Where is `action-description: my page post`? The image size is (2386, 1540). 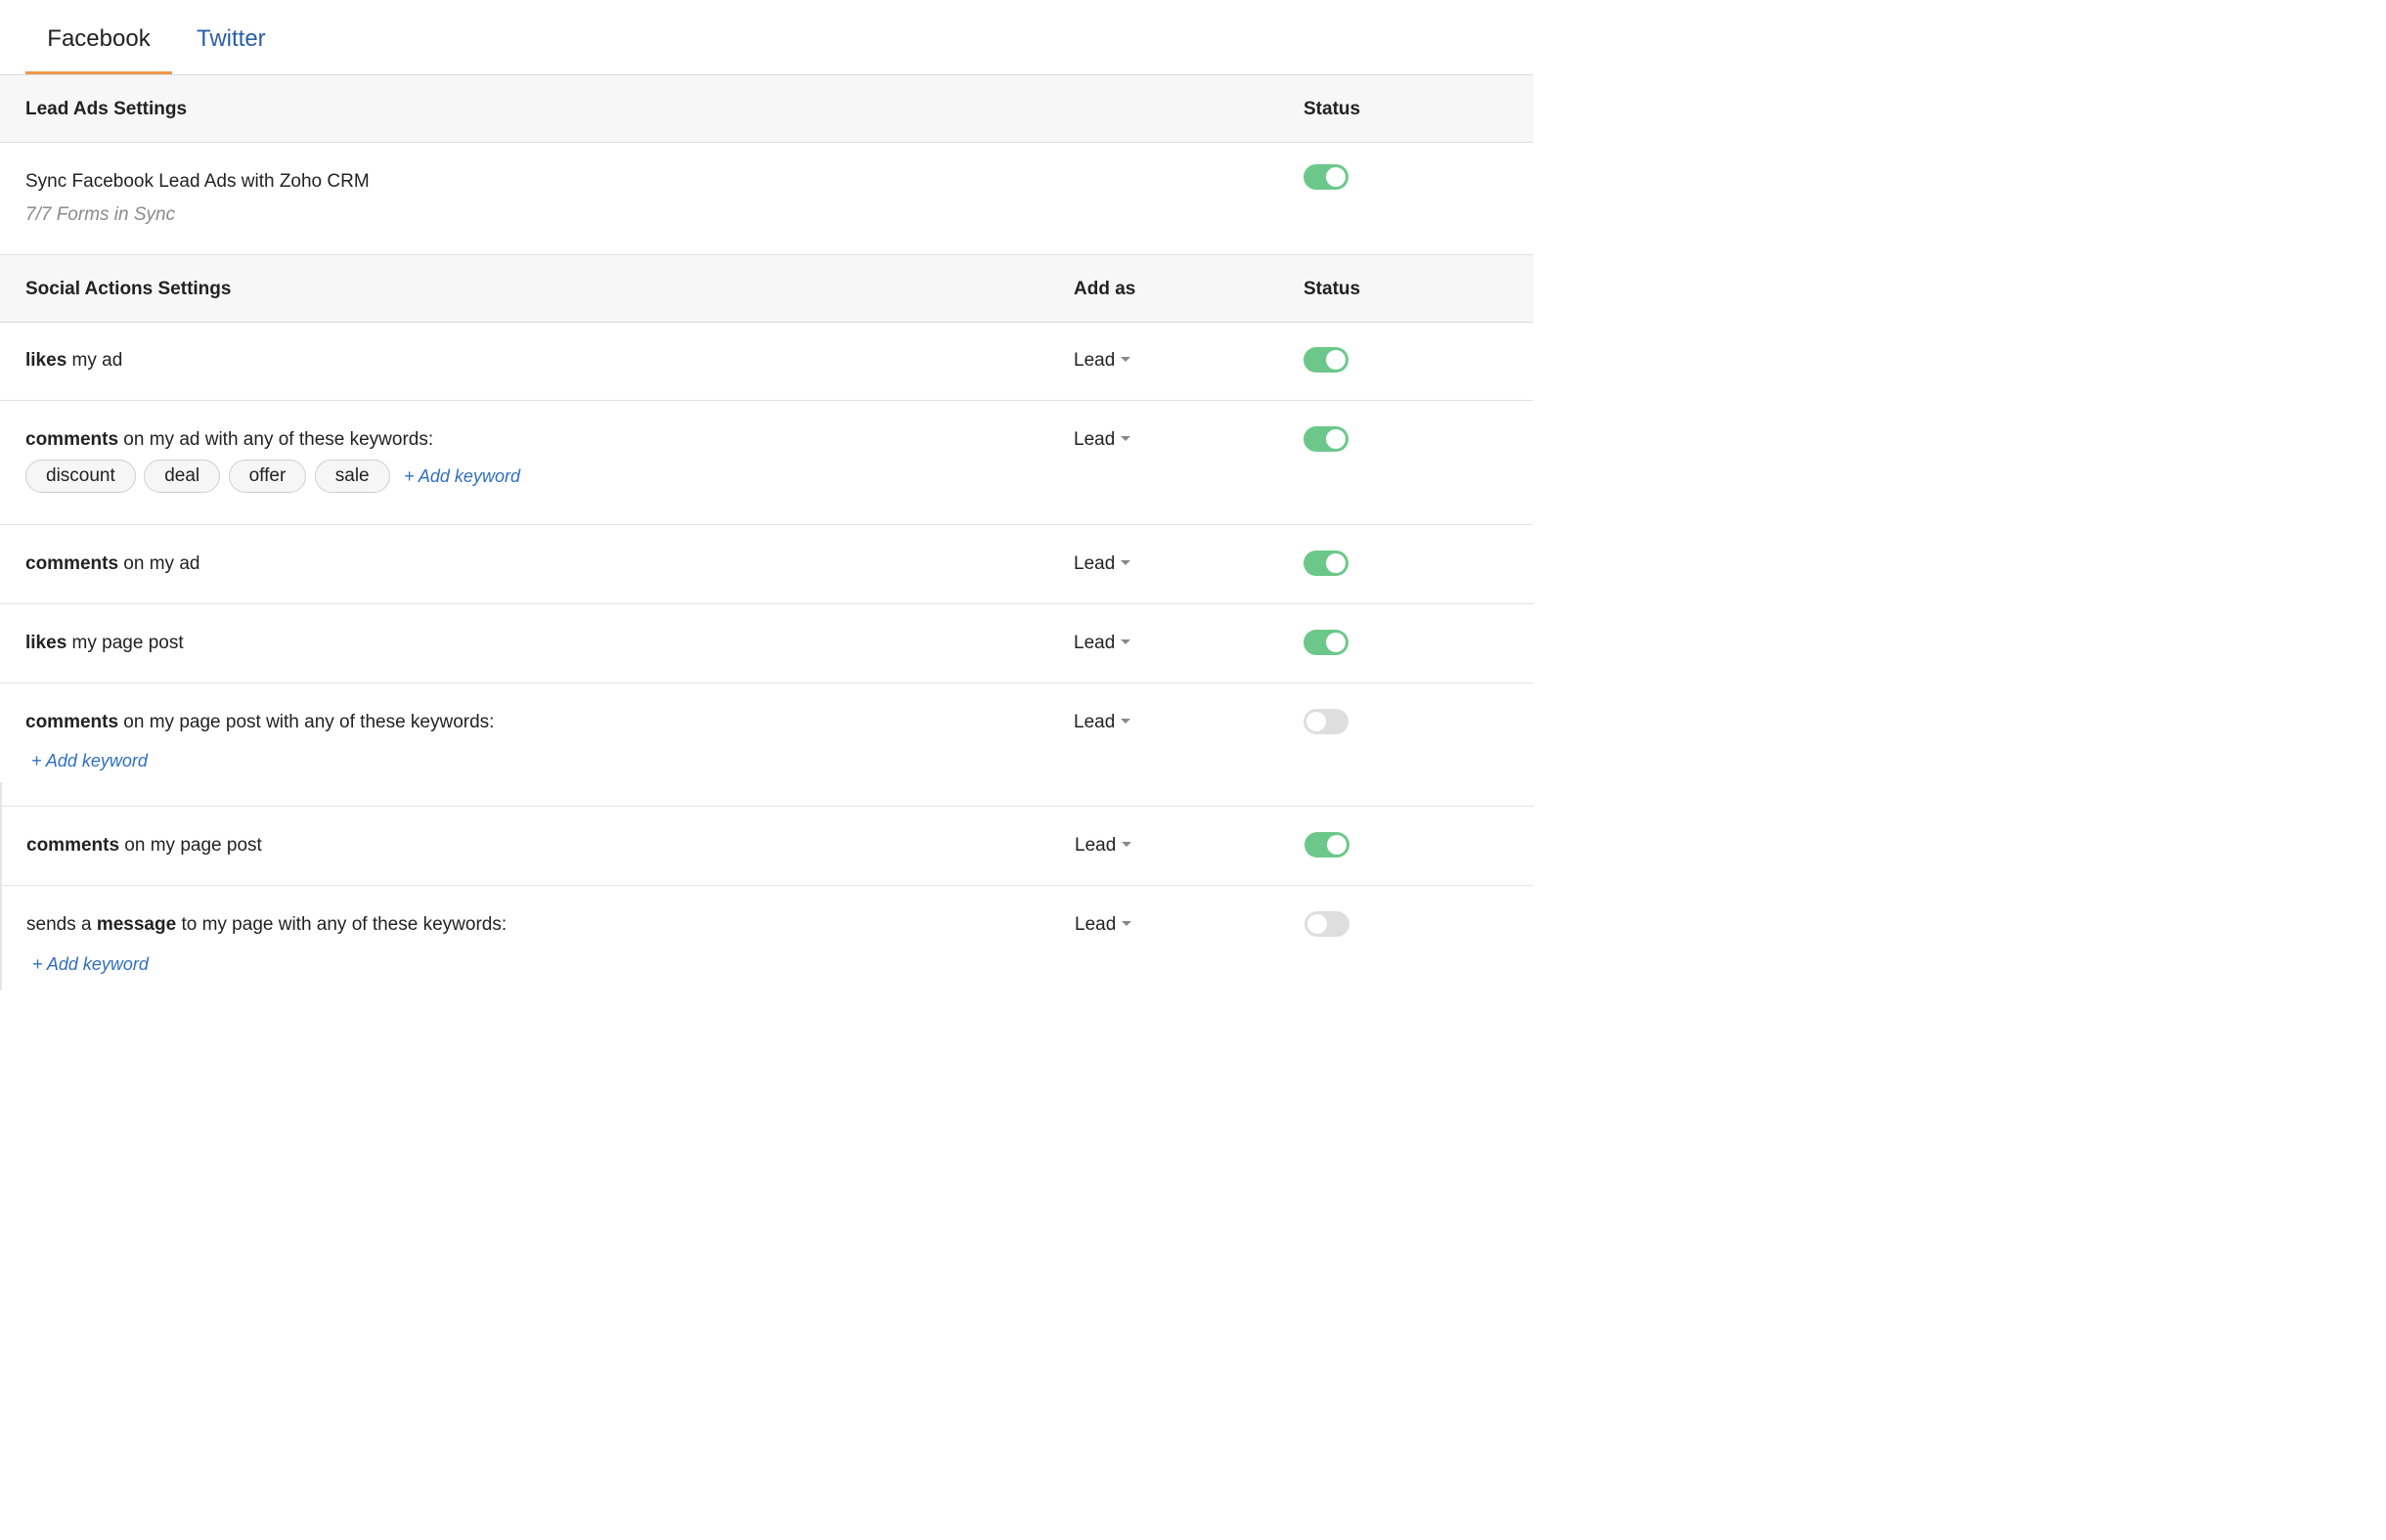
action-description: my page post is located at coordinates (125, 643).